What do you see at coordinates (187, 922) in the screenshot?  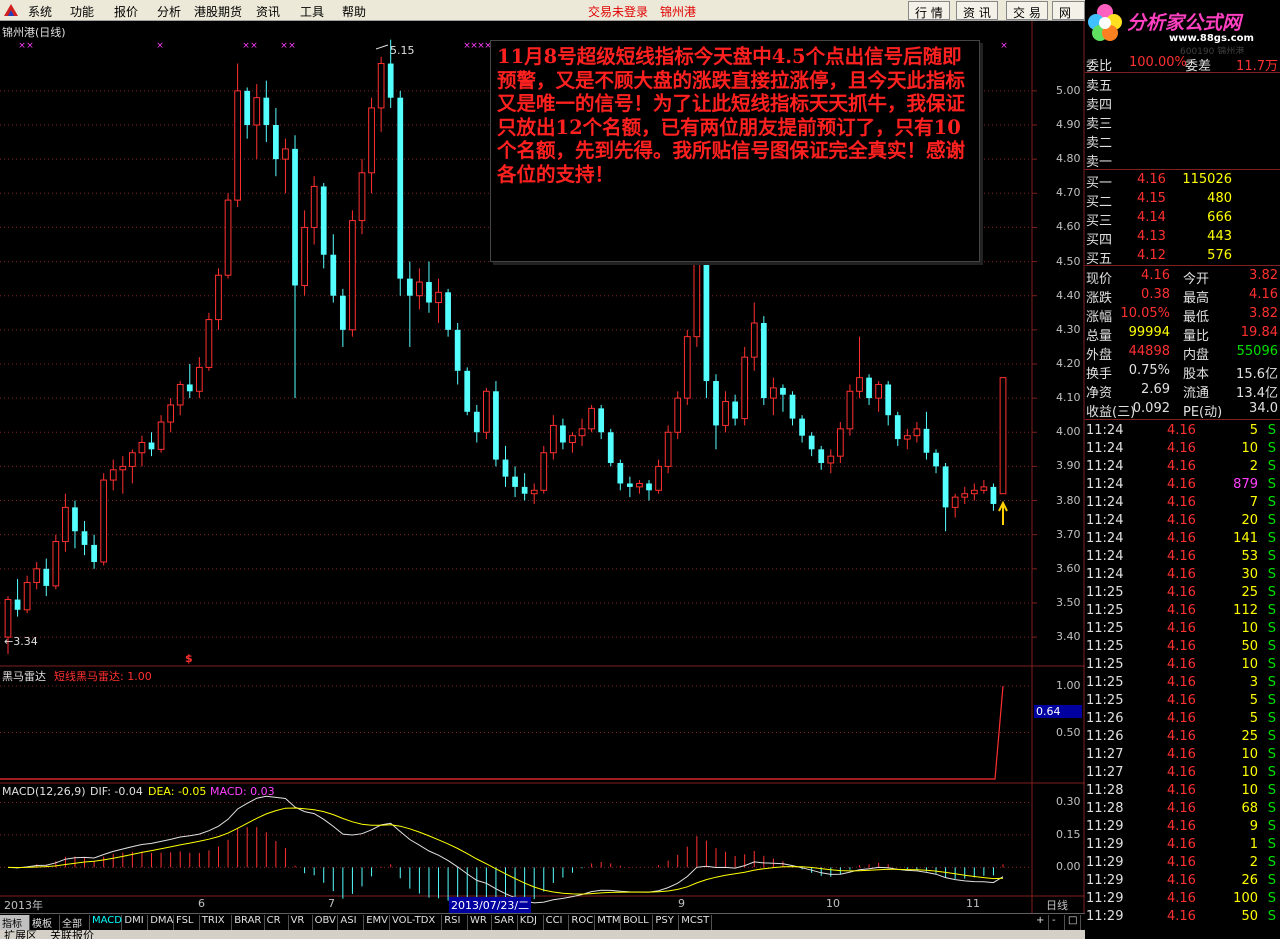 I see `indicator-tab-fsl: FSL` at bounding box center [187, 922].